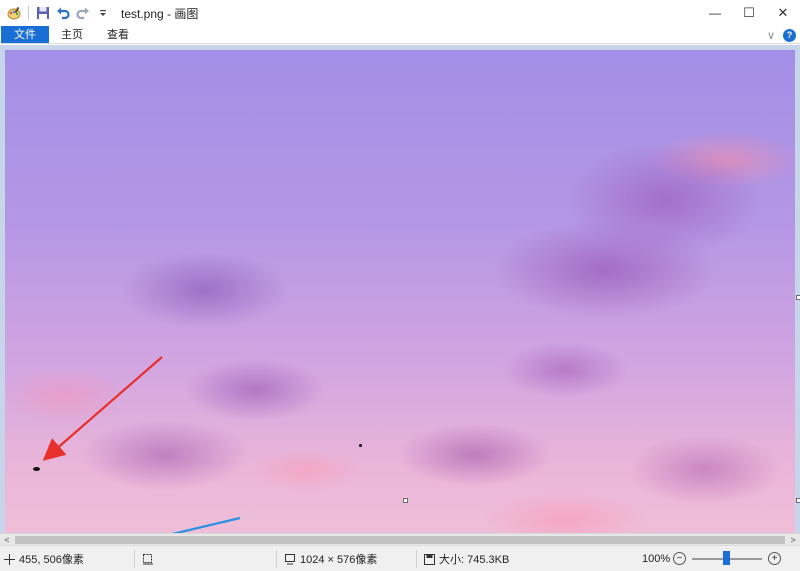  I want to click on scrollbar-thumb, so click(400, 540).